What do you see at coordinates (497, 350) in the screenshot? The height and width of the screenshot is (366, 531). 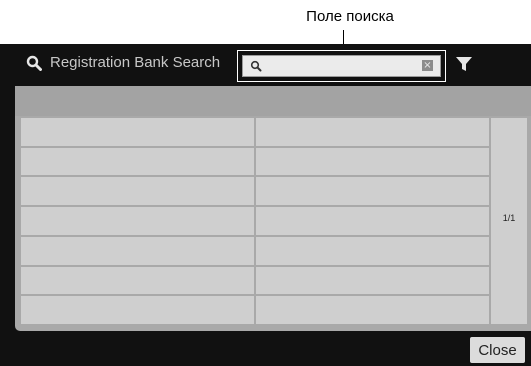 I see `close-button: Close` at bounding box center [497, 350].